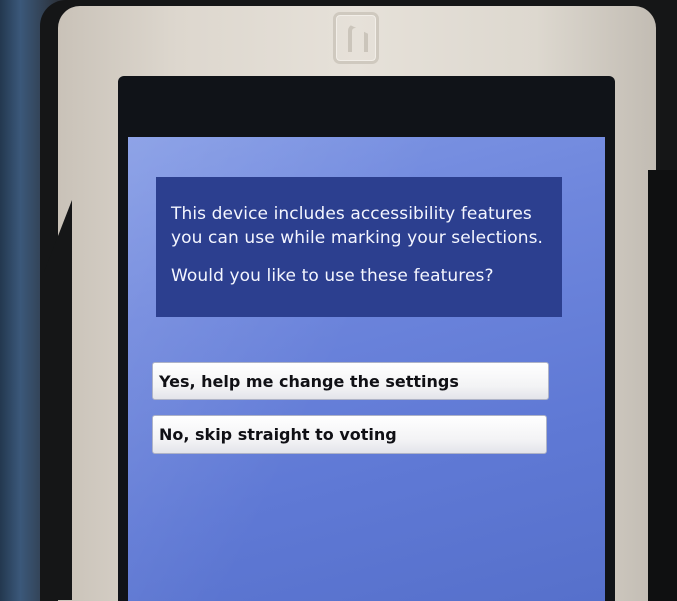  What do you see at coordinates (356, 38) in the screenshot?
I see `h-logo-icon` at bounding box center [356, 38].